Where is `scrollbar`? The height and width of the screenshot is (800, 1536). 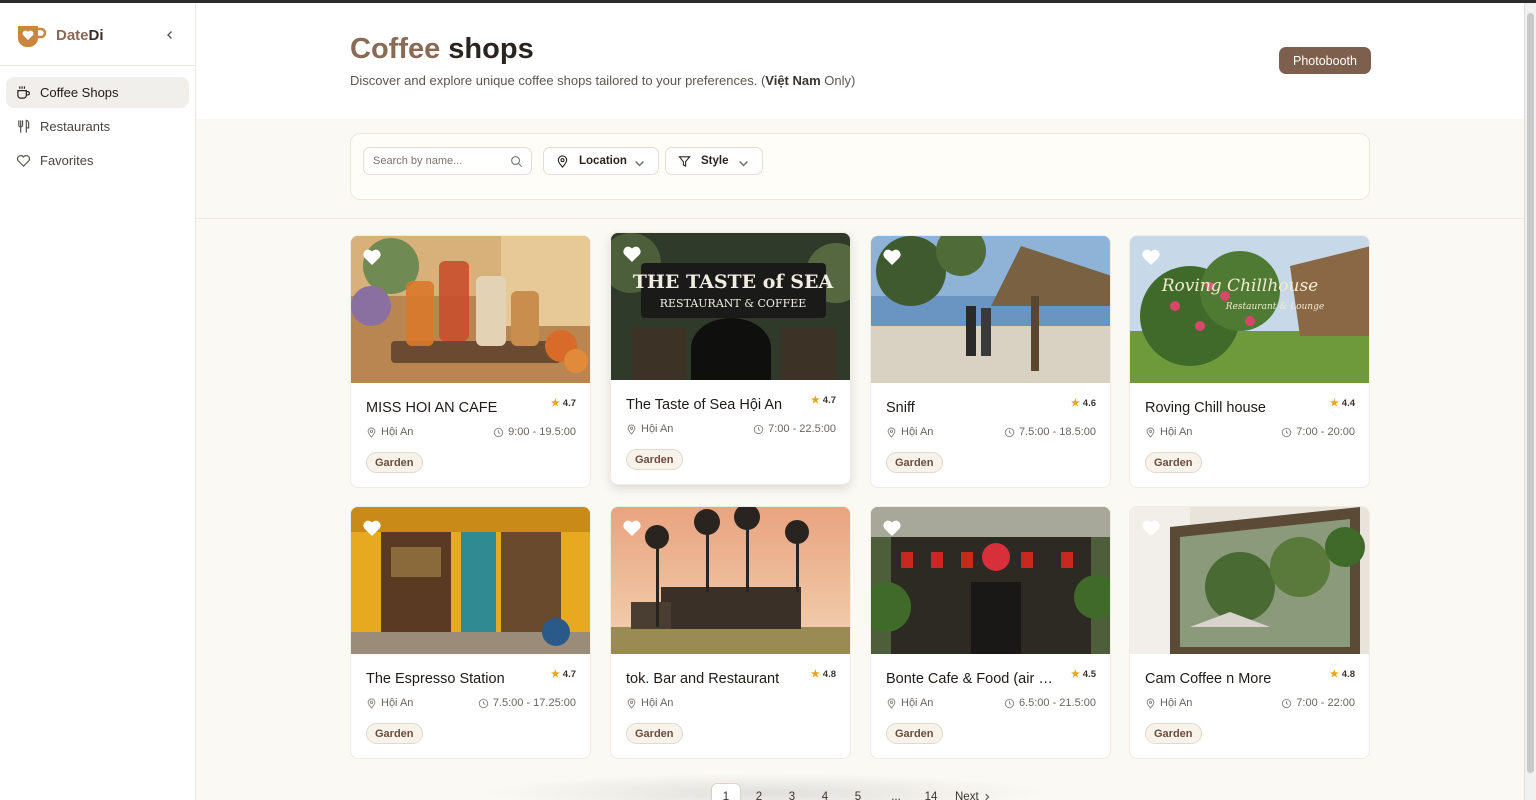
scrollbar is located at coordinates (1530, 401).